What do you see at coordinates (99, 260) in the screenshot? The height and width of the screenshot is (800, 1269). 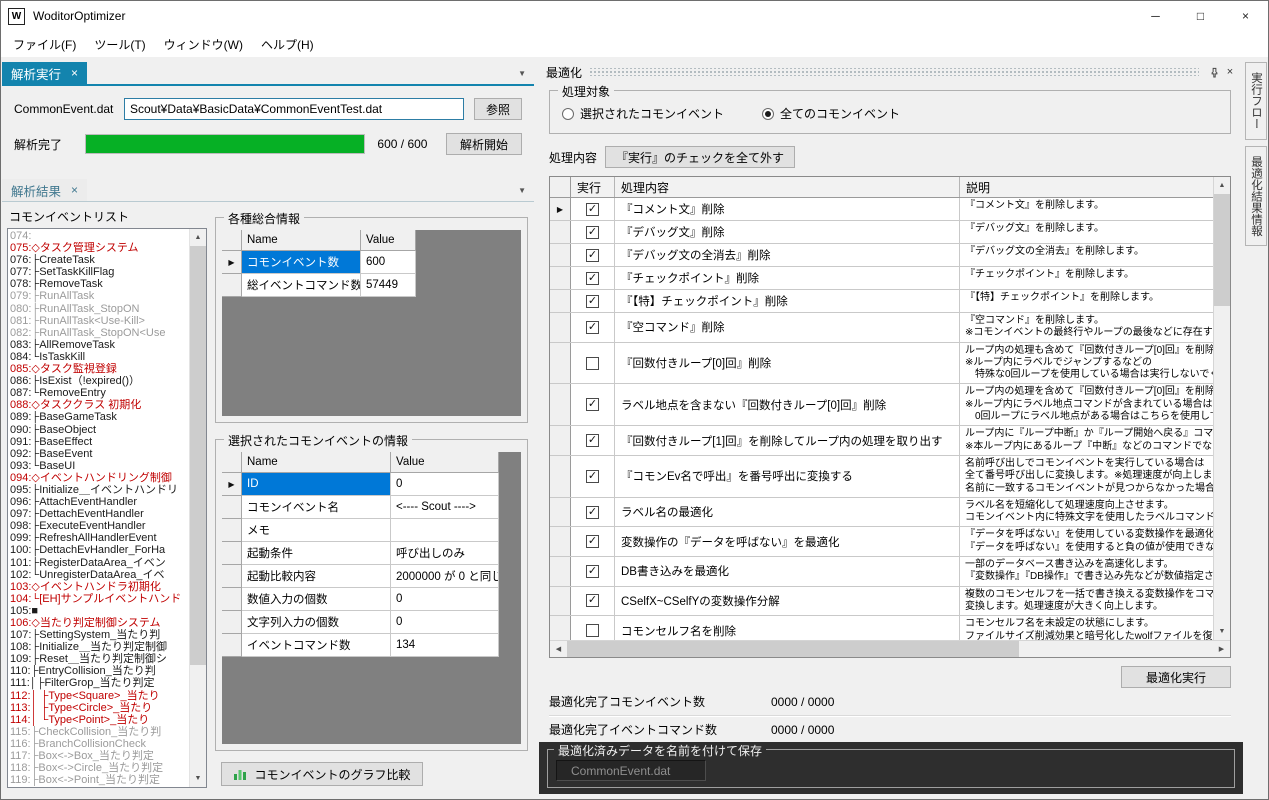 I see `list-item: 076:├CreateTask` at bounding box center [99, 260].